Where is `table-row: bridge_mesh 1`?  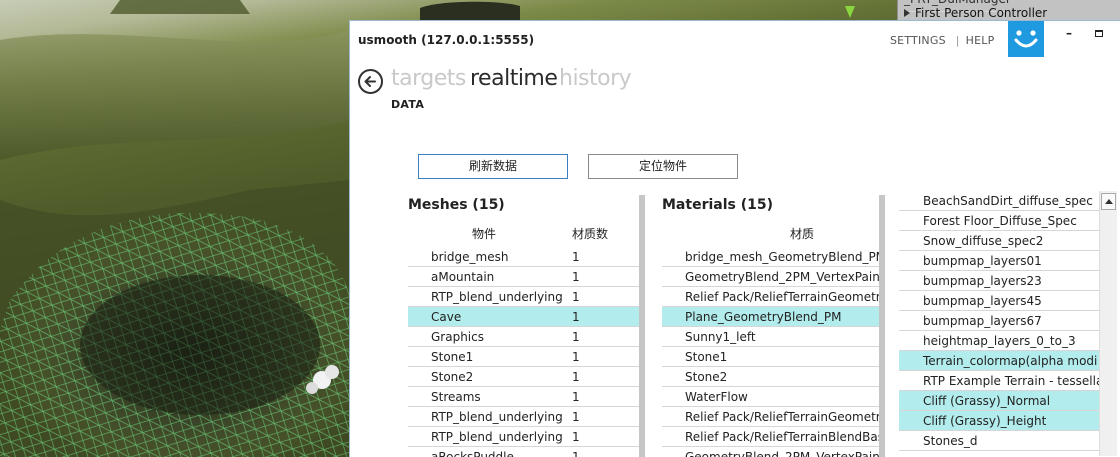
table-row: bridge_mesh 1 is located at coordinates (524, 257).